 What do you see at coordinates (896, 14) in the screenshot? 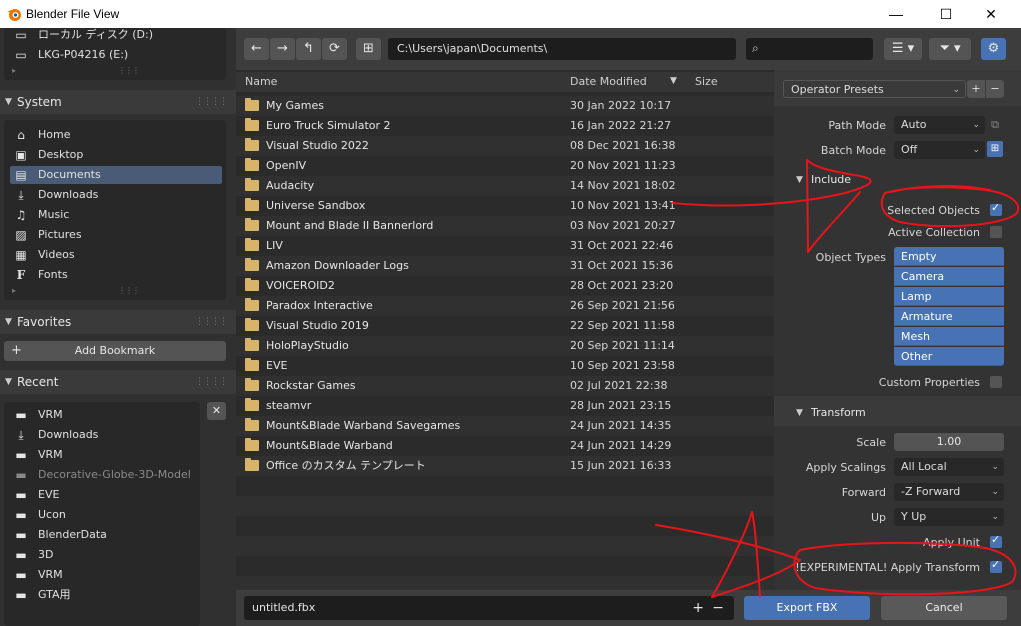
I see `minimize-button: —` at bounding box center [896, 14].